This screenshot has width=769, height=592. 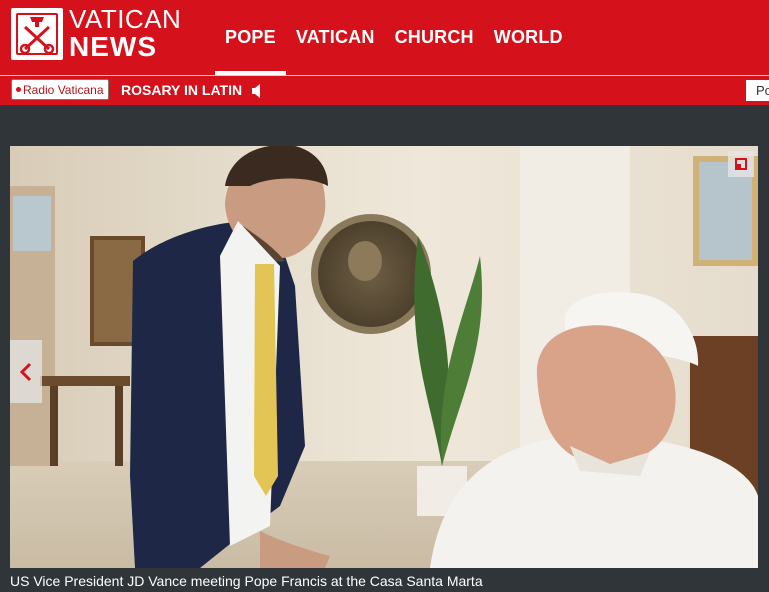 What do you see at coordinates (528, 37) in the screenshot?
I see `nav-world: WORLD` at bounding box center [528, 37].